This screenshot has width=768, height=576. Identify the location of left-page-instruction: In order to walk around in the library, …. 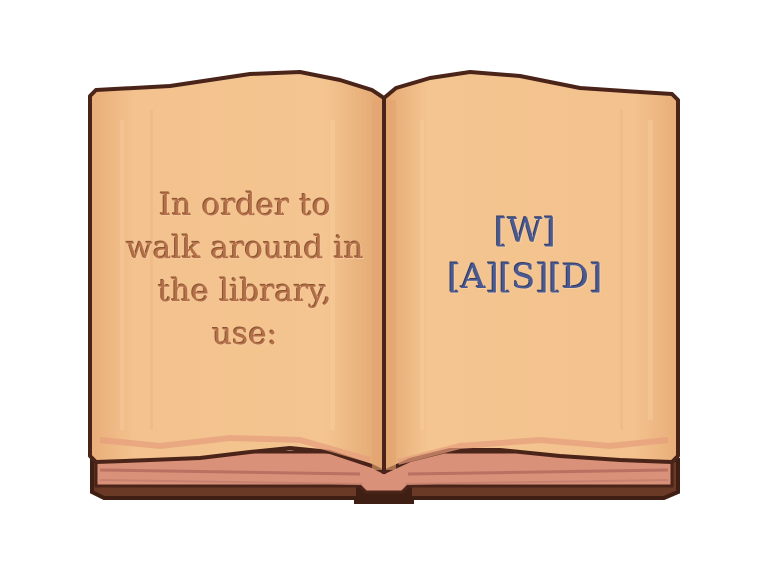
(245, 270).